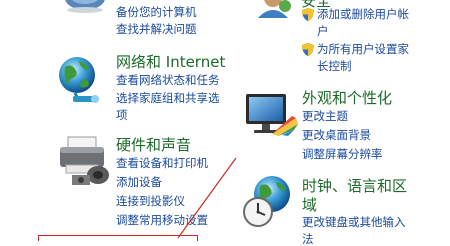  I want to click on annotation-highlight-box, so click(118, 238).